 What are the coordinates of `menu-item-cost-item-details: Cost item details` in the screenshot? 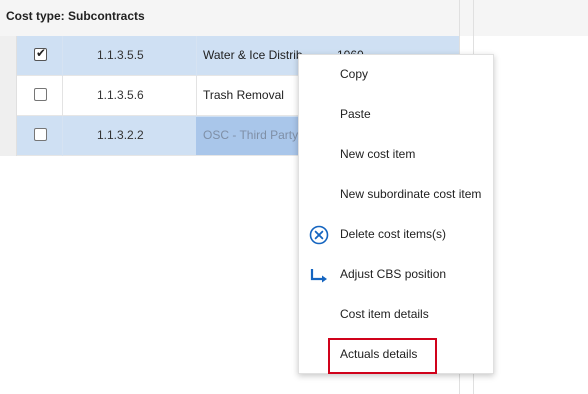 It's located at (397, 315).